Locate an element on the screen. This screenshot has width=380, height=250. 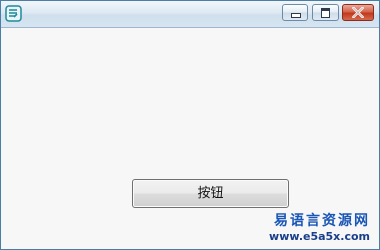
close-button is located at coordinates (358, 12).